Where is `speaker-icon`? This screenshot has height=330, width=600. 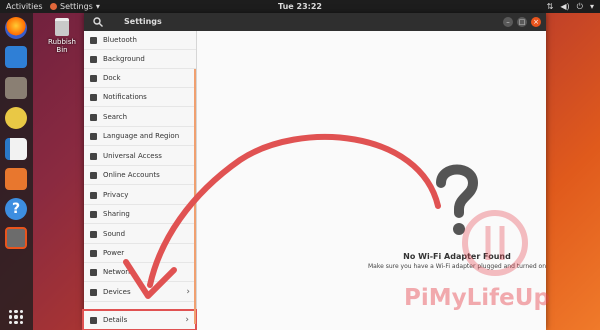
speaker-icon is located at coordinates (93, 234).